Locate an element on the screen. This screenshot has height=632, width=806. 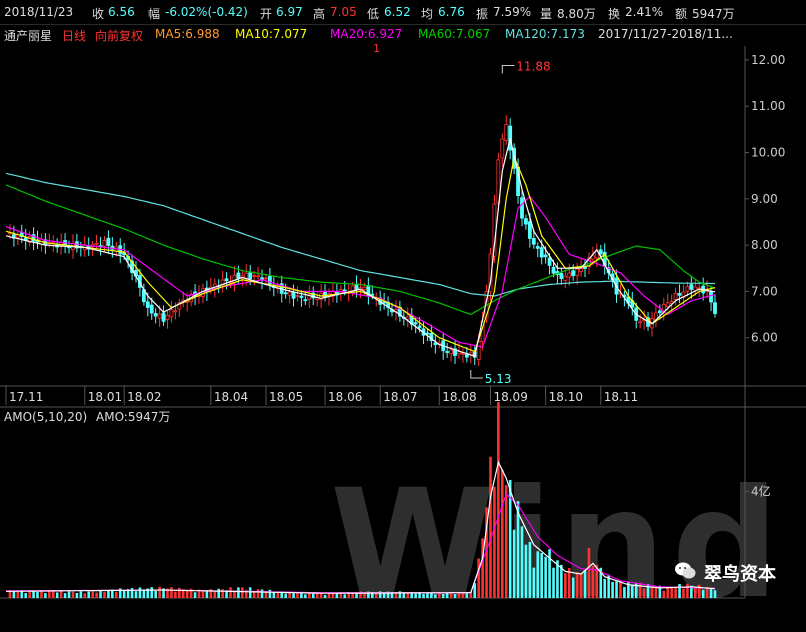
volume-tick-label: 4亿 is located at coordinates (761, 491).